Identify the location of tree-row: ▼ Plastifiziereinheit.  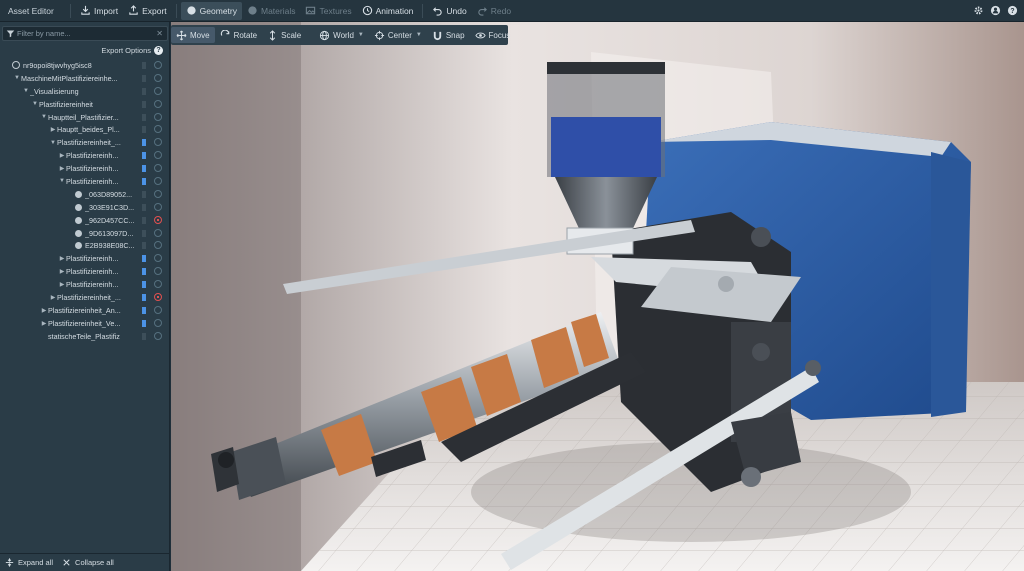
(85, 104).